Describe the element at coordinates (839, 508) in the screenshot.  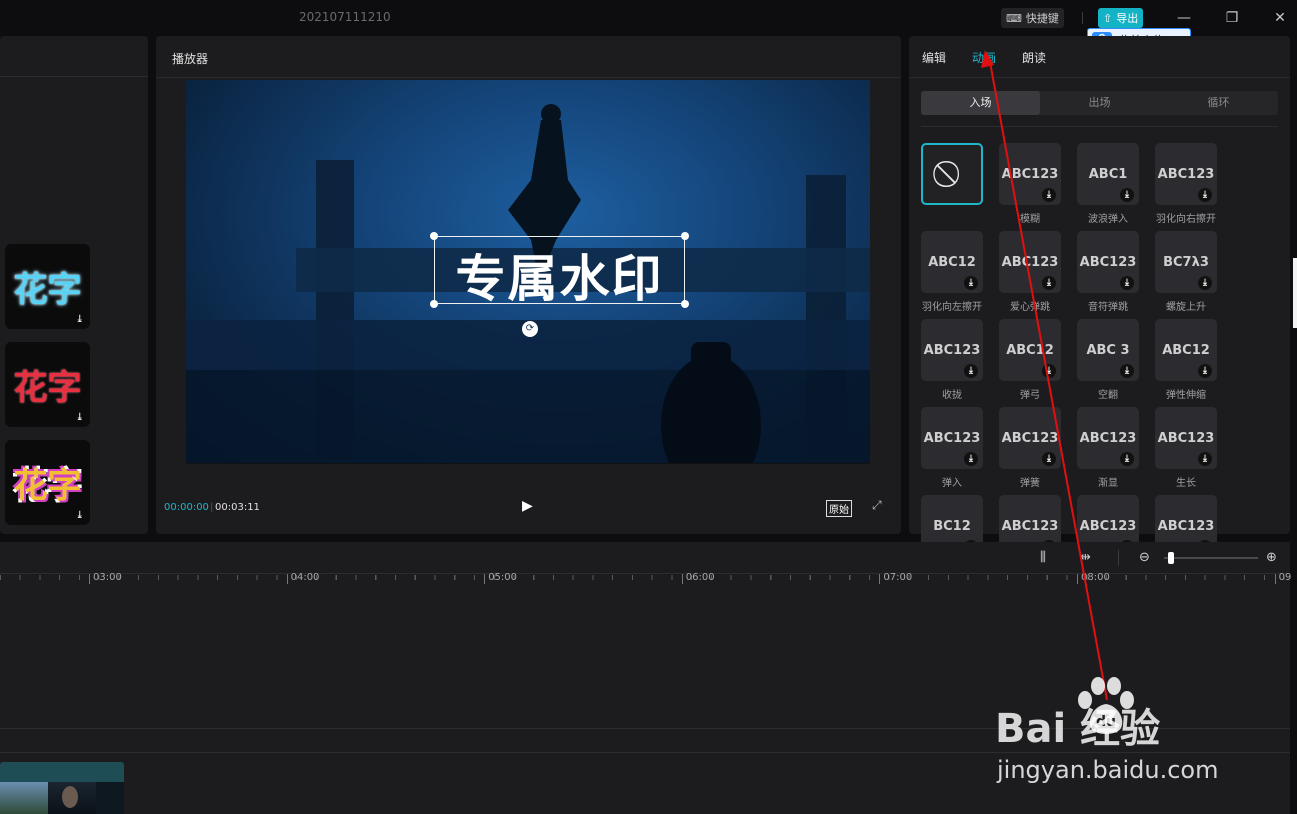
I see `ratio-button: 原始` at that location.